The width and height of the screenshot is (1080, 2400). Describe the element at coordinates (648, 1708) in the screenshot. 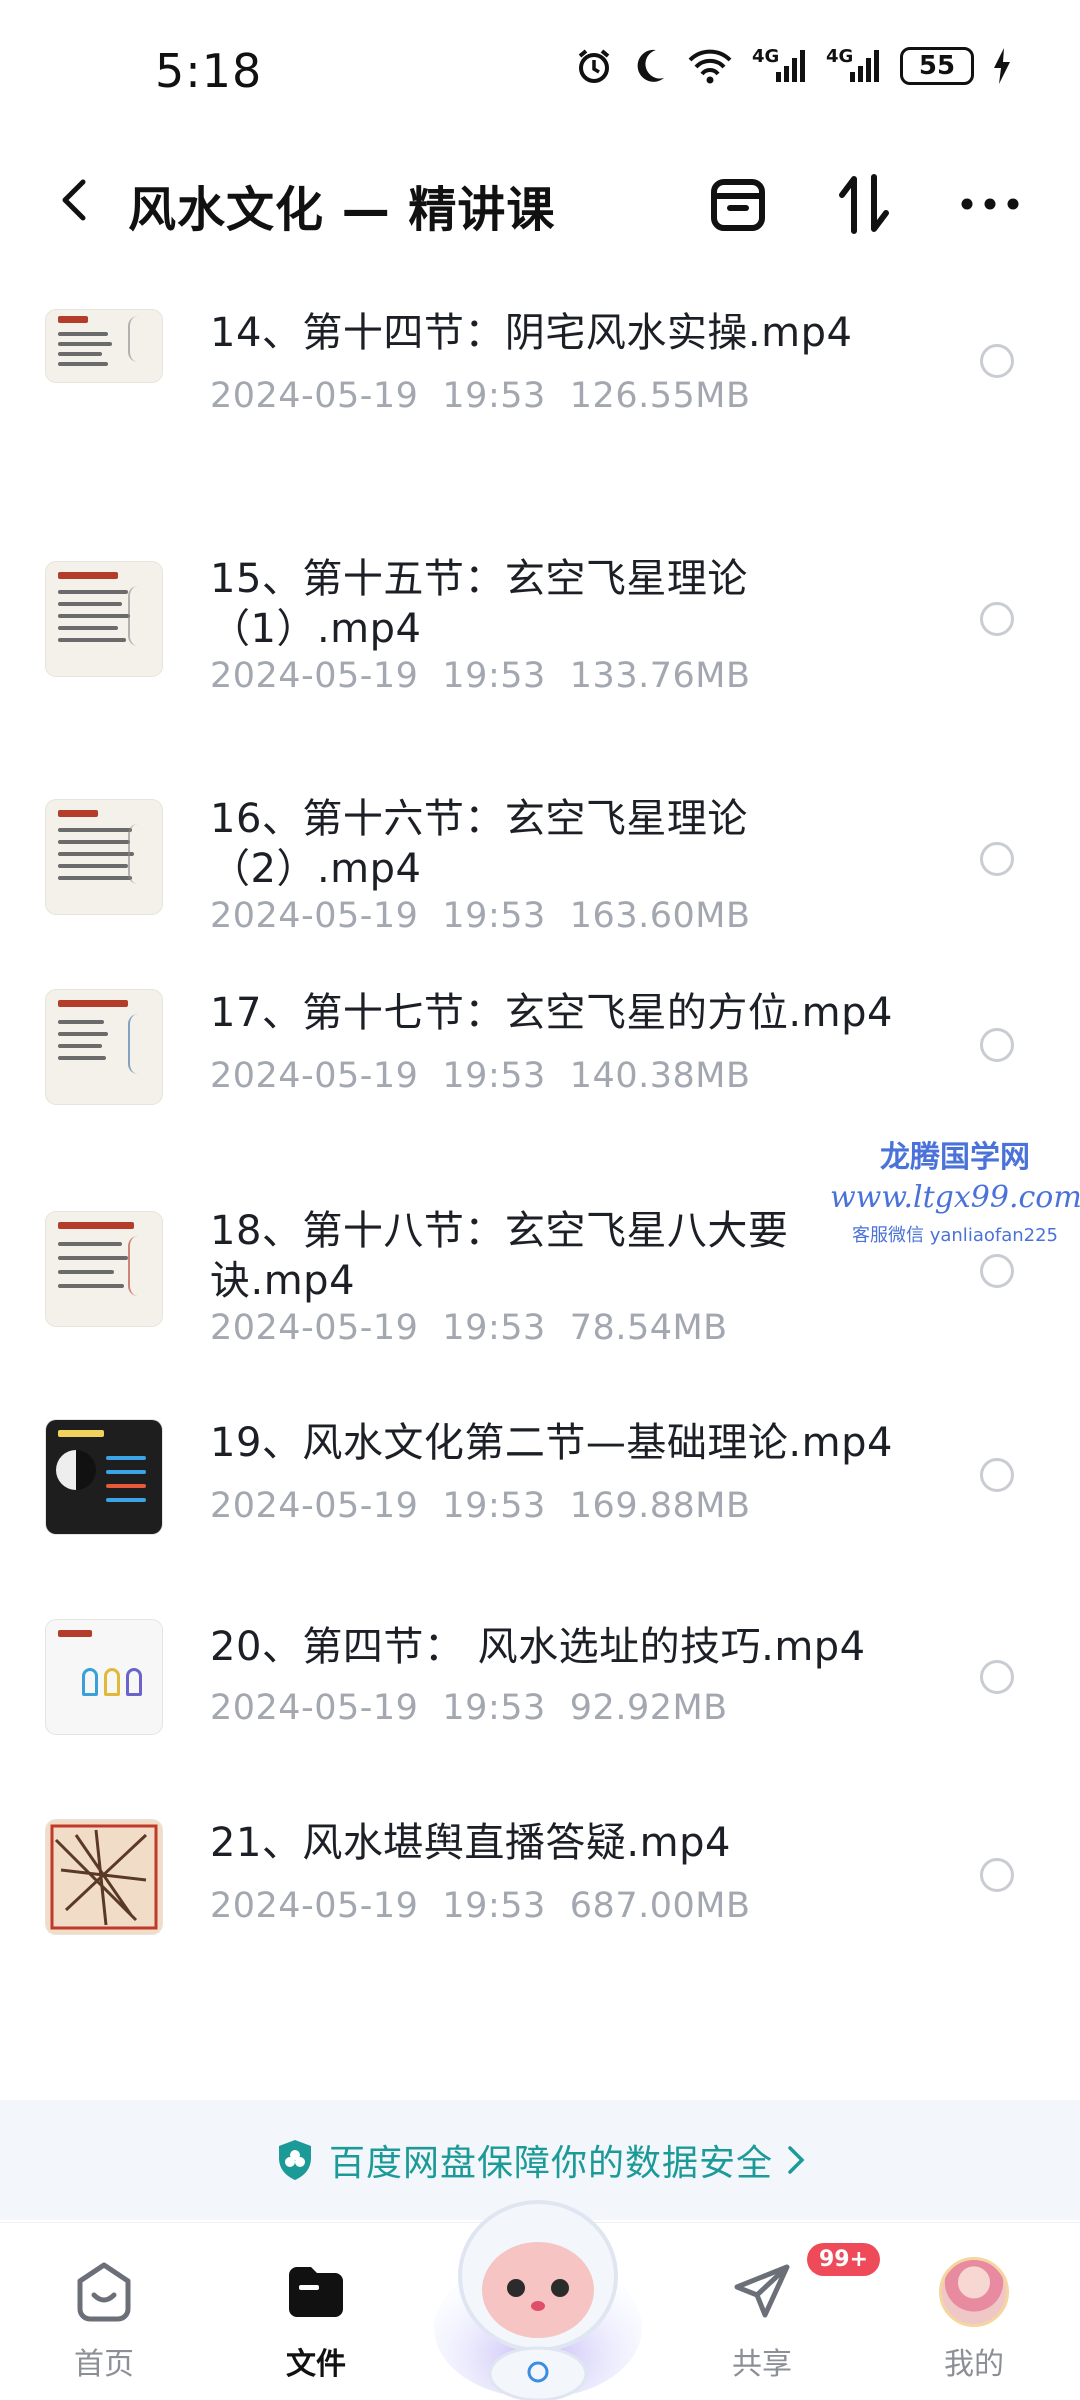

I see `file-size: 92.92MB` at that location.